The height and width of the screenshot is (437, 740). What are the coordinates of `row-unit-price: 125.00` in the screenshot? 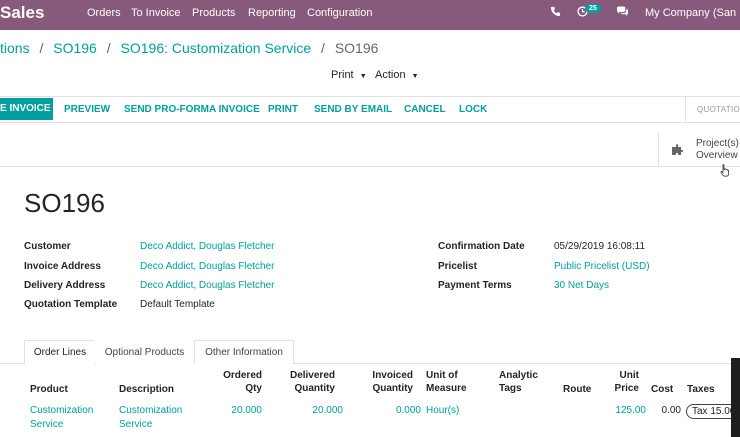 It's located at (626, 411).